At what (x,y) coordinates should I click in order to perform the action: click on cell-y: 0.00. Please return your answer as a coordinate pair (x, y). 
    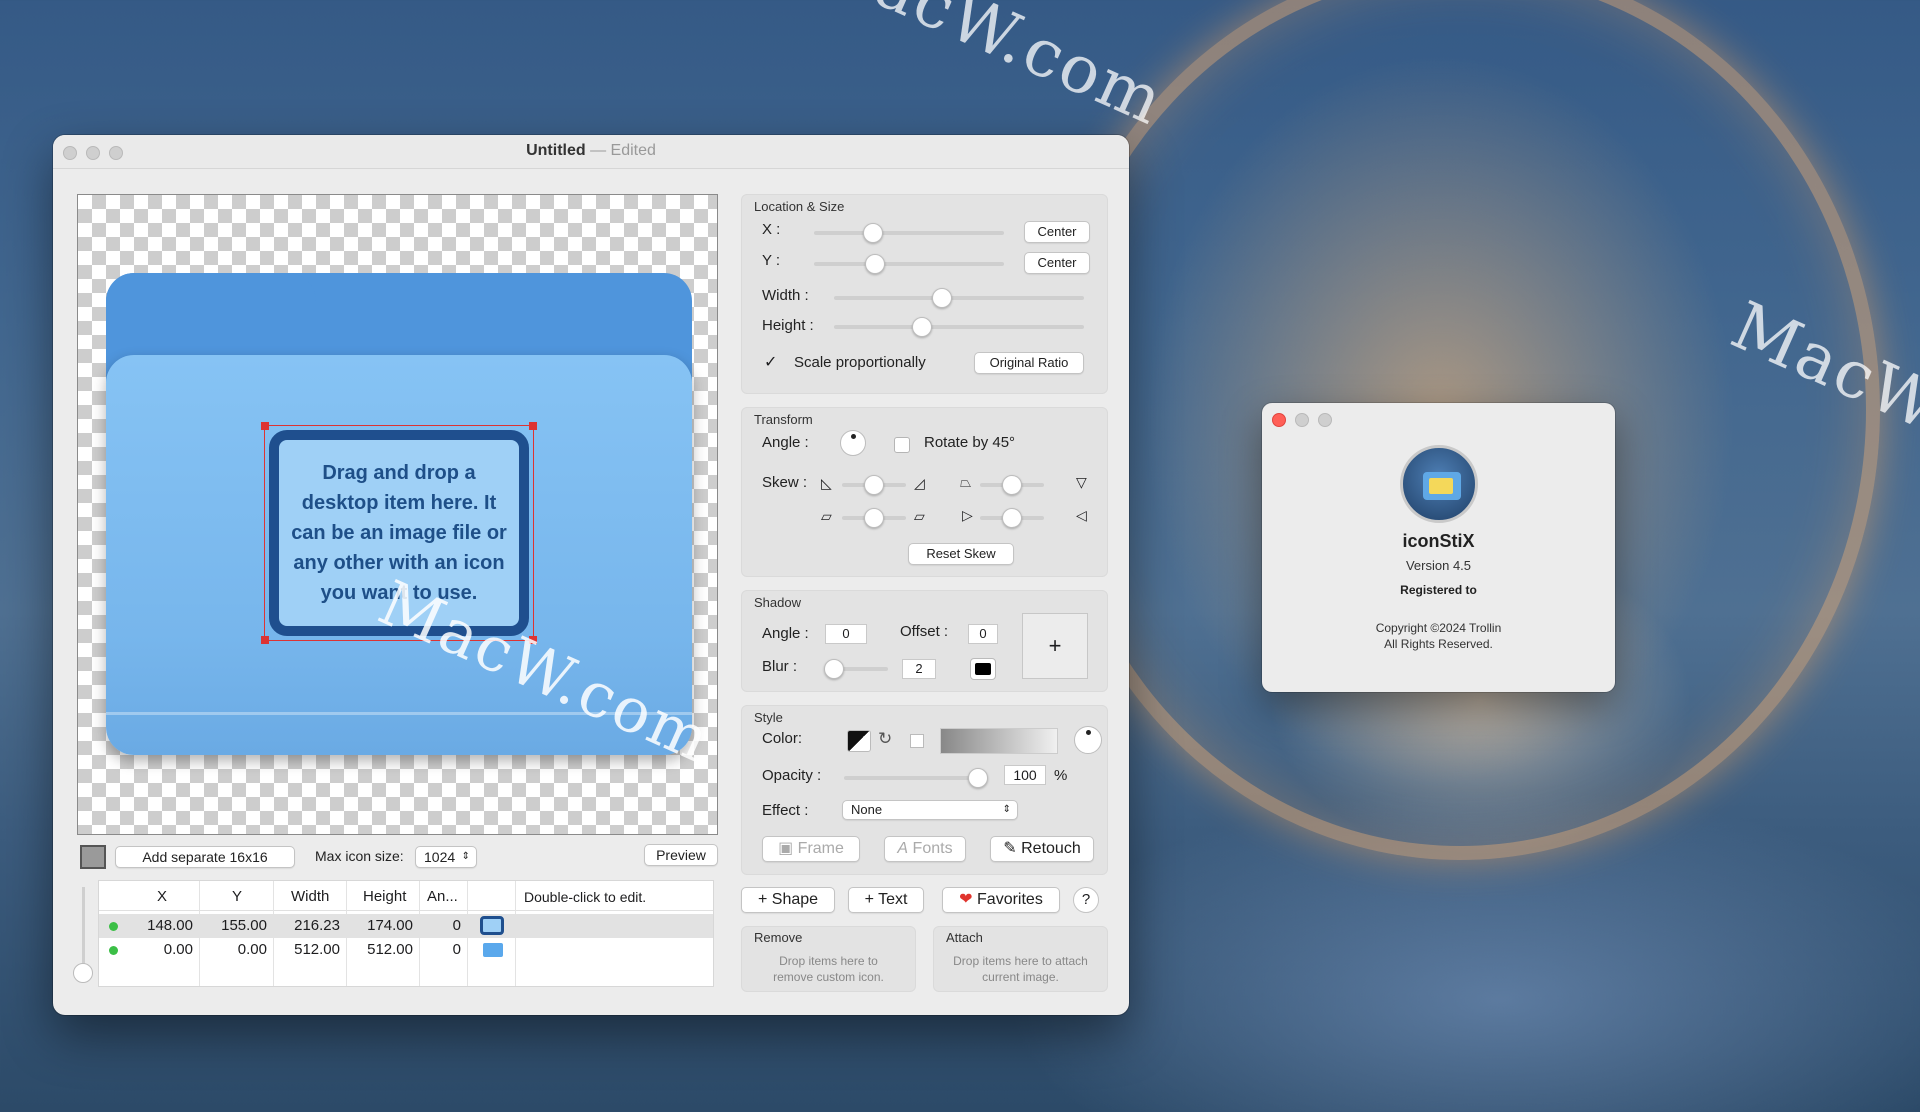
    Looking at the image, I should click on (252, 949).